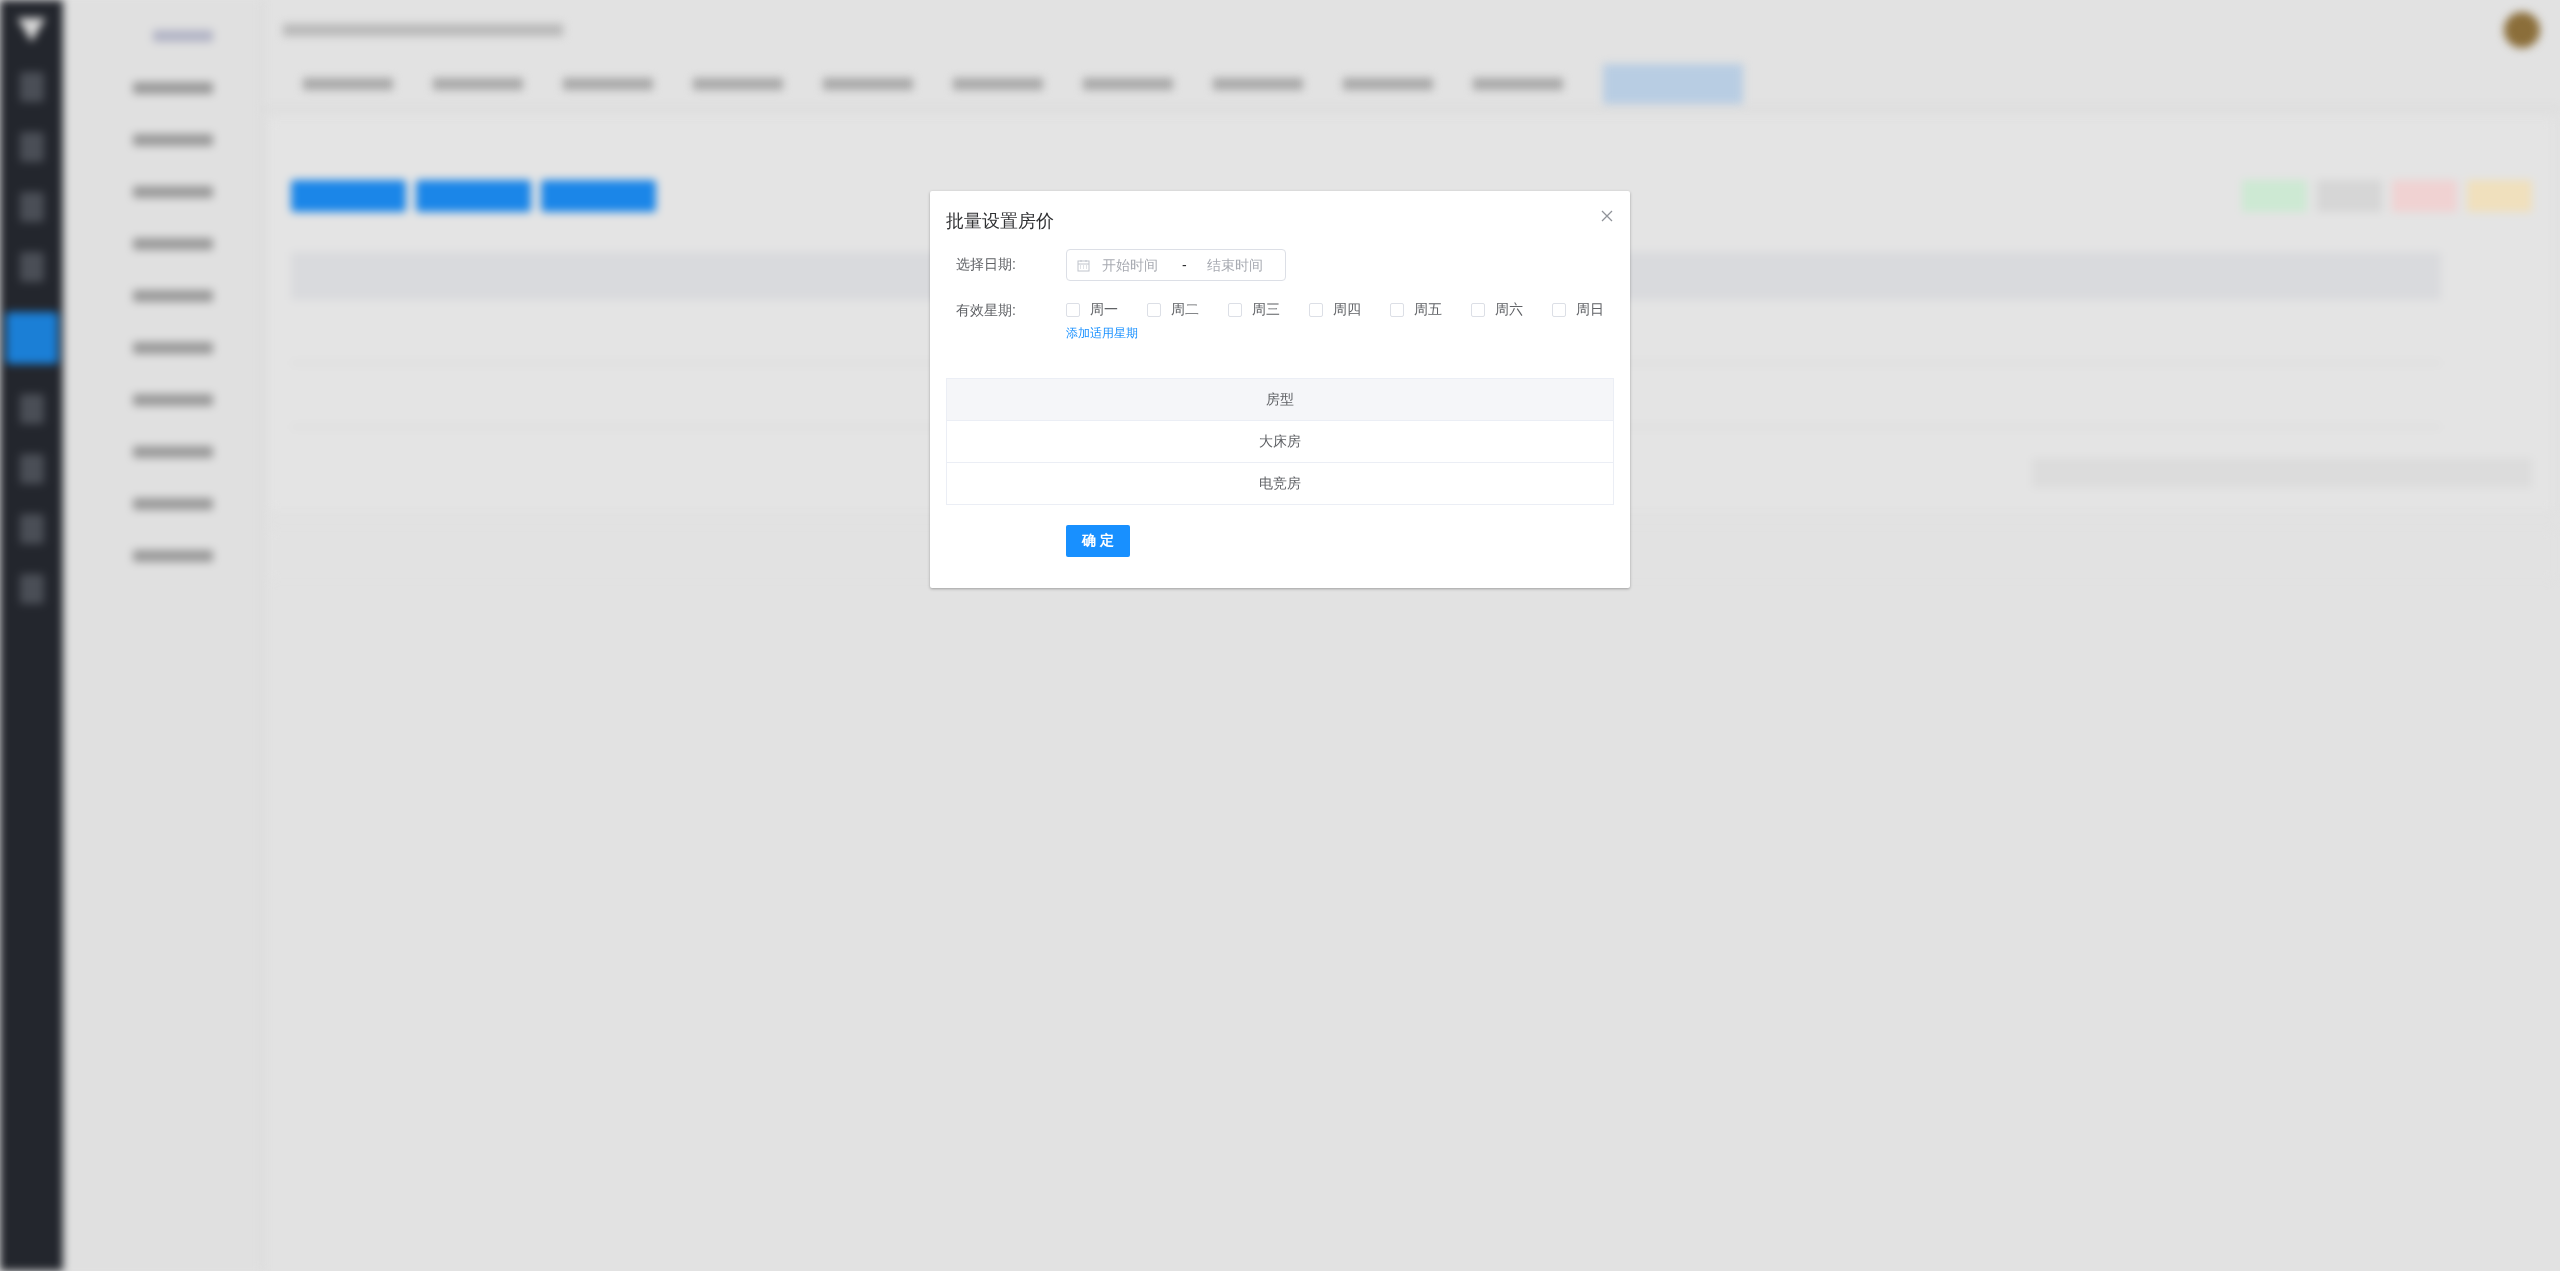 Image resolution: width=2560 pixels, height=1271 pixels. I want to click on table-cell: 大床房, so click(1280, 441).